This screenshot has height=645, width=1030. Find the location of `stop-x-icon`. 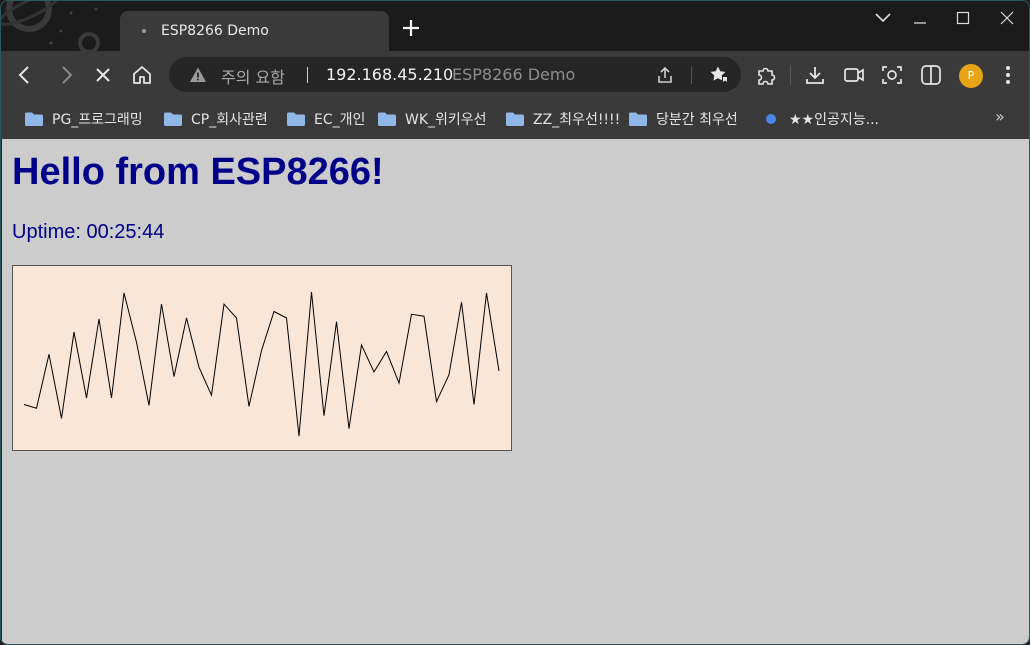

stop-x-icon is located at coordinates (103, 75).